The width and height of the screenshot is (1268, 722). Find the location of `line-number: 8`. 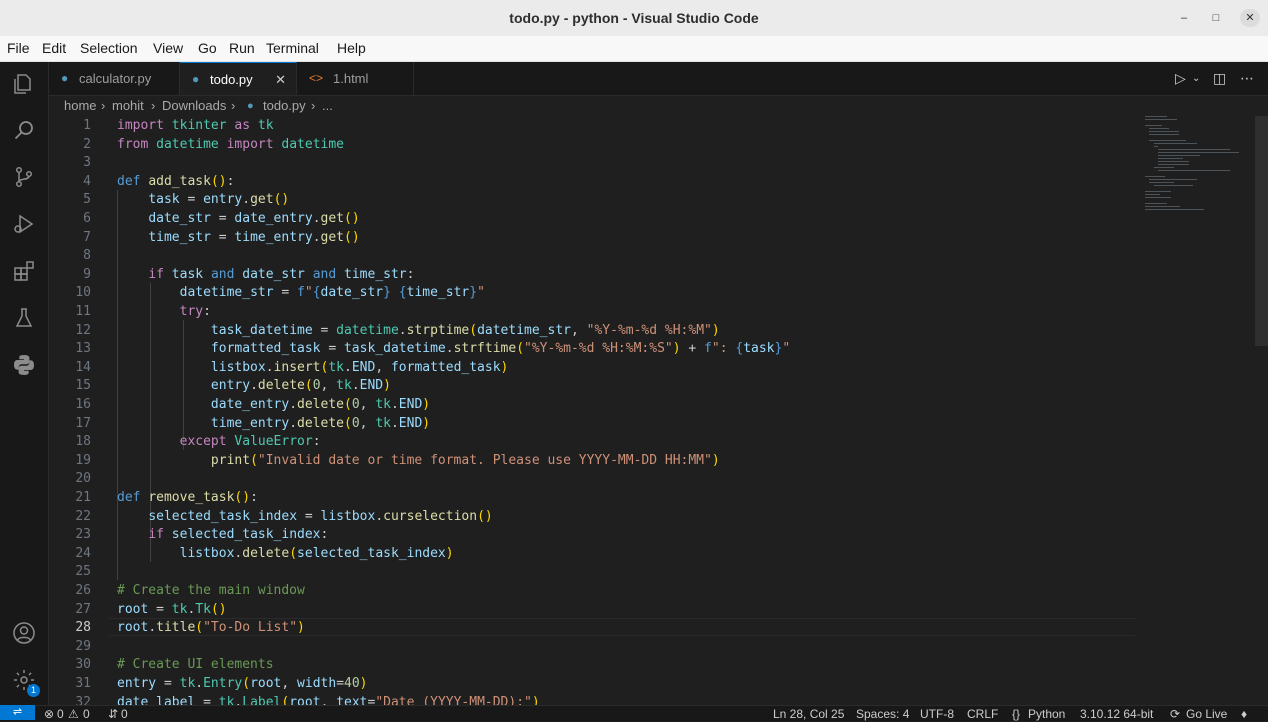

line-number: 8 is located at coordinates (87, 256).